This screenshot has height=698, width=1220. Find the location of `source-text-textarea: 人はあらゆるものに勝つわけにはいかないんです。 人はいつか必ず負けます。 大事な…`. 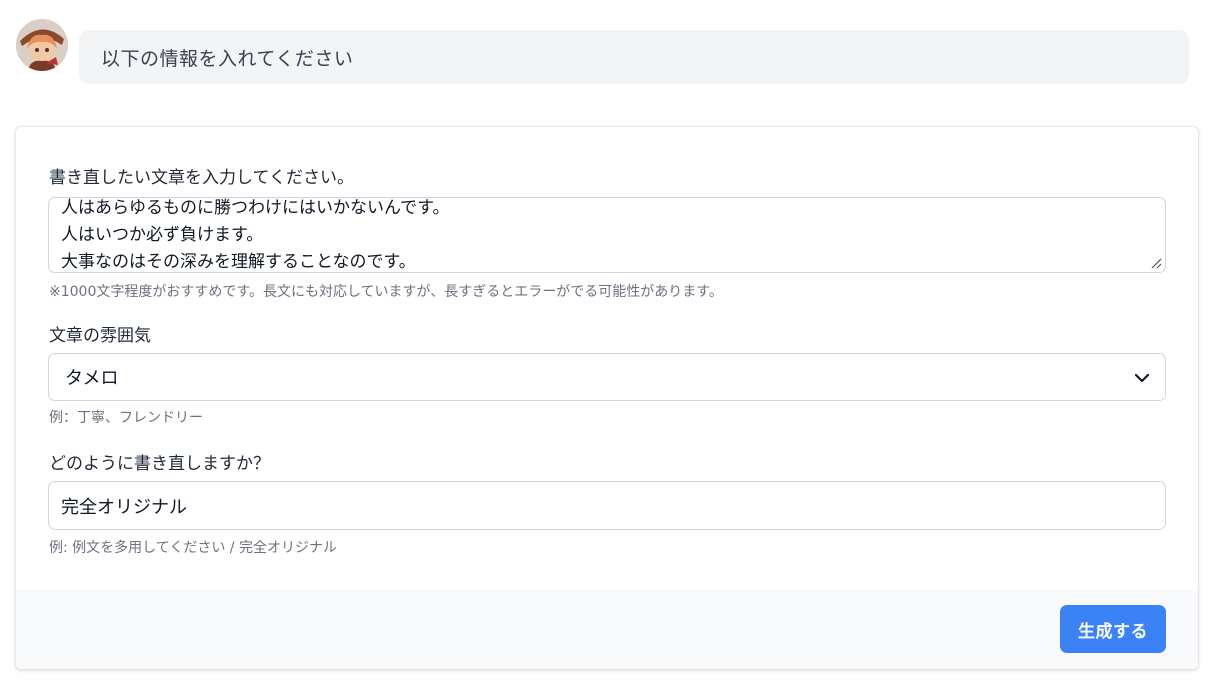

source-text-textarea: 人はあらゆるものに勝つわけにはいかないんです。 人はいつか必ず負けます。 大事な… is located at coordinates (607, 235).